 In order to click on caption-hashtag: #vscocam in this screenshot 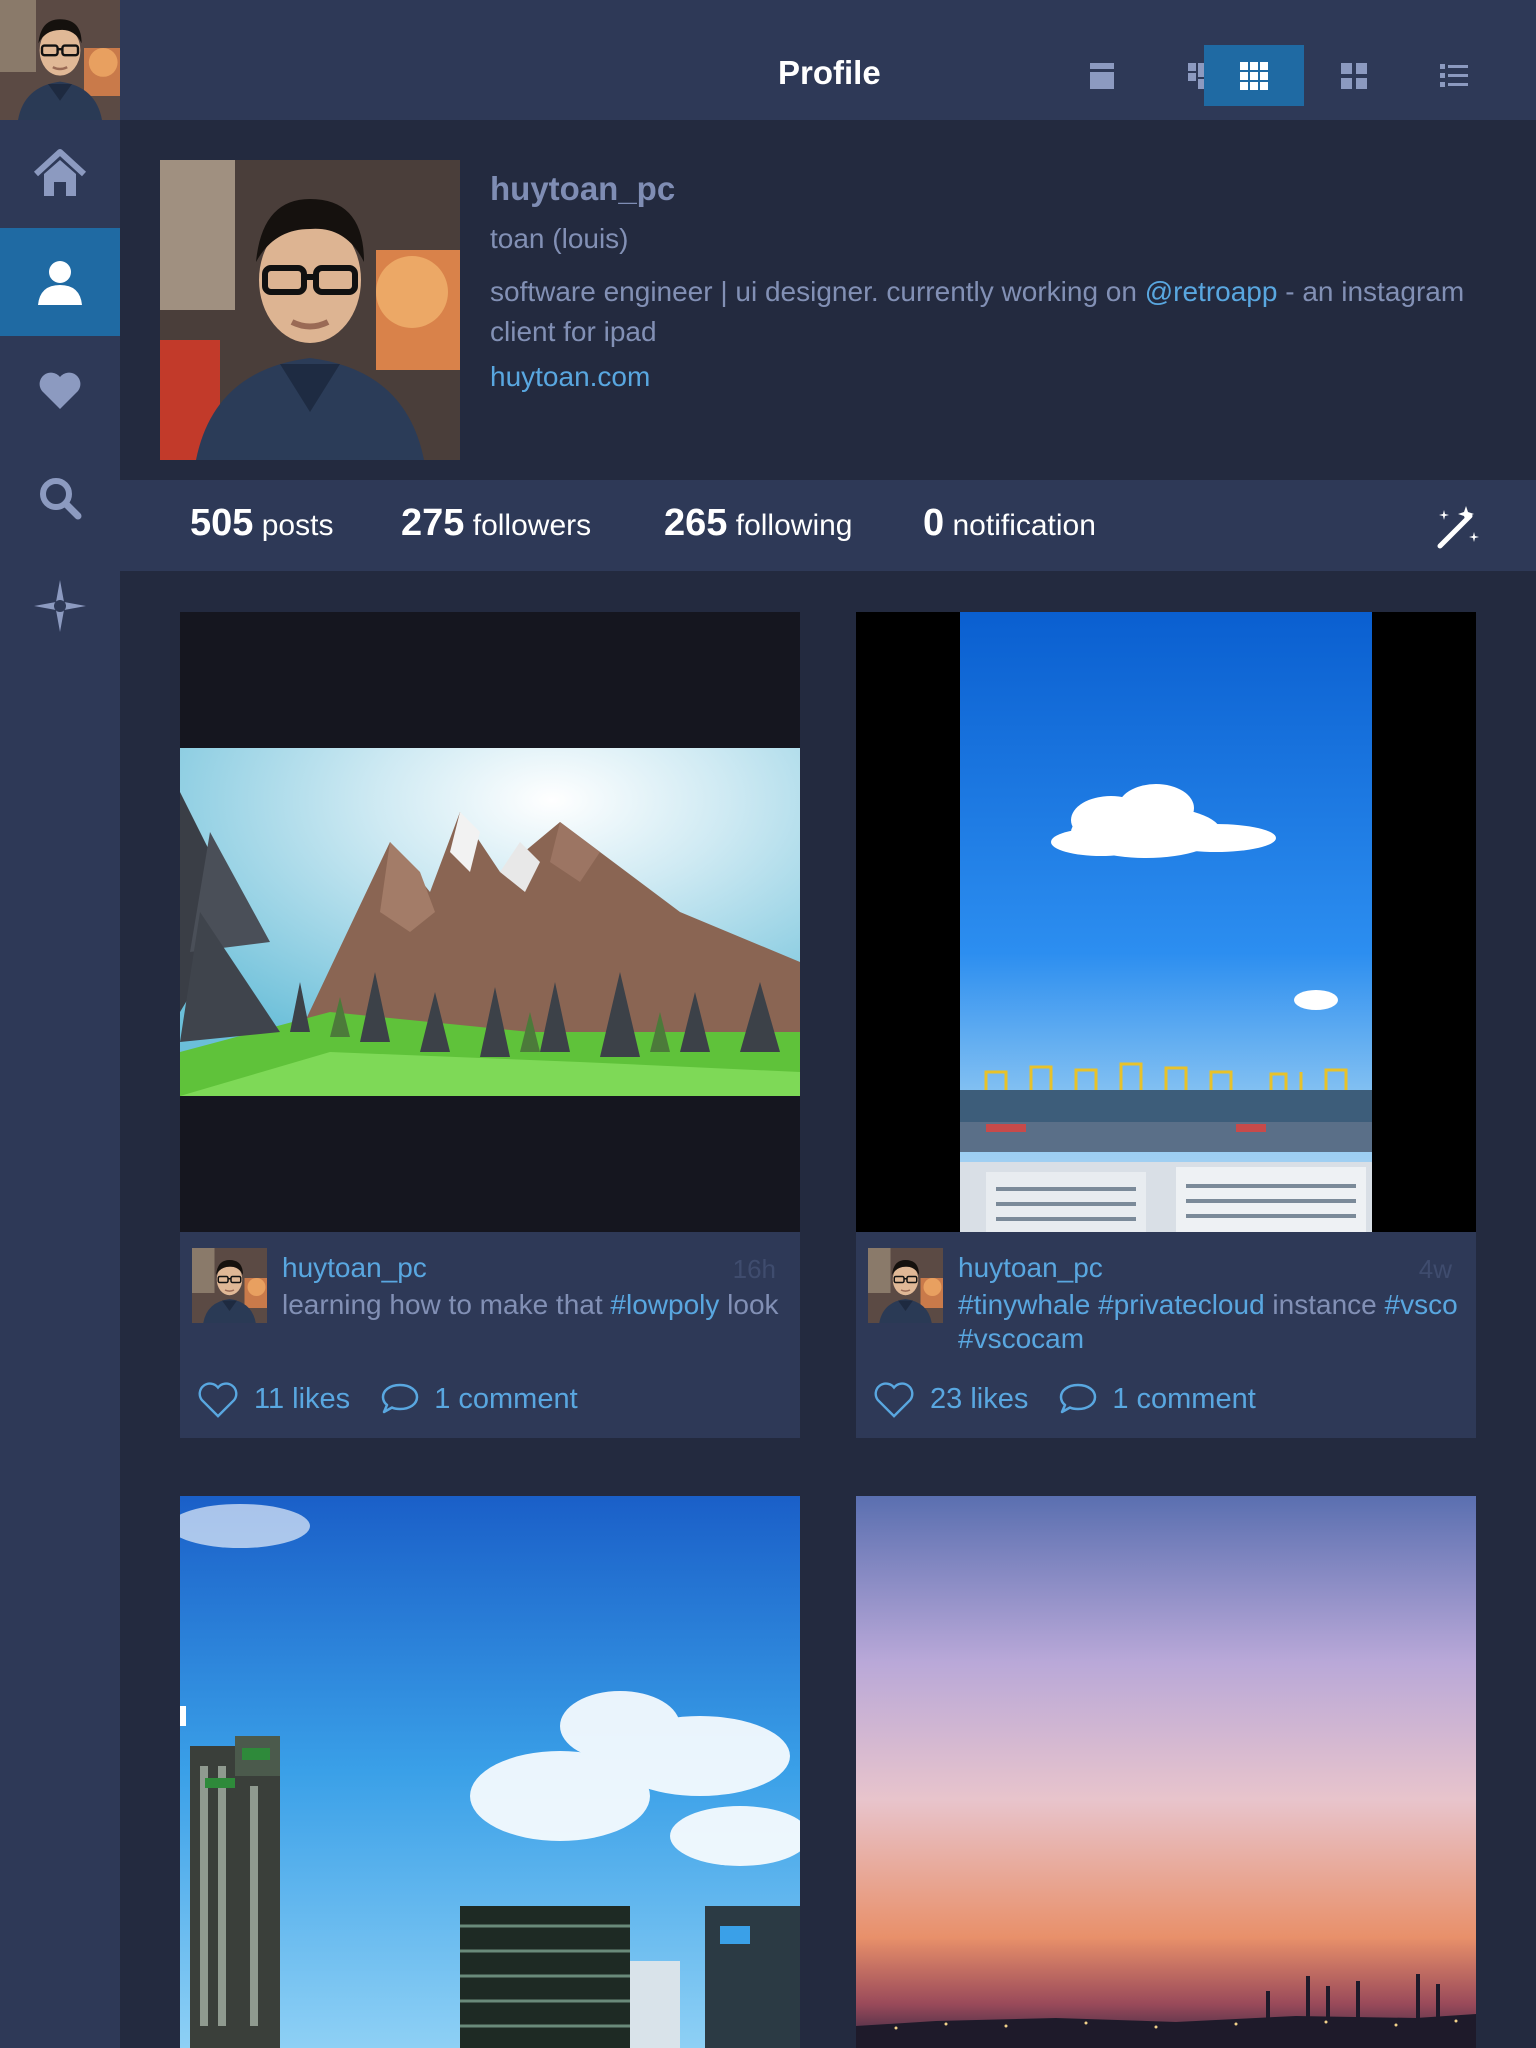, I will do `click(1021, 1338)`.